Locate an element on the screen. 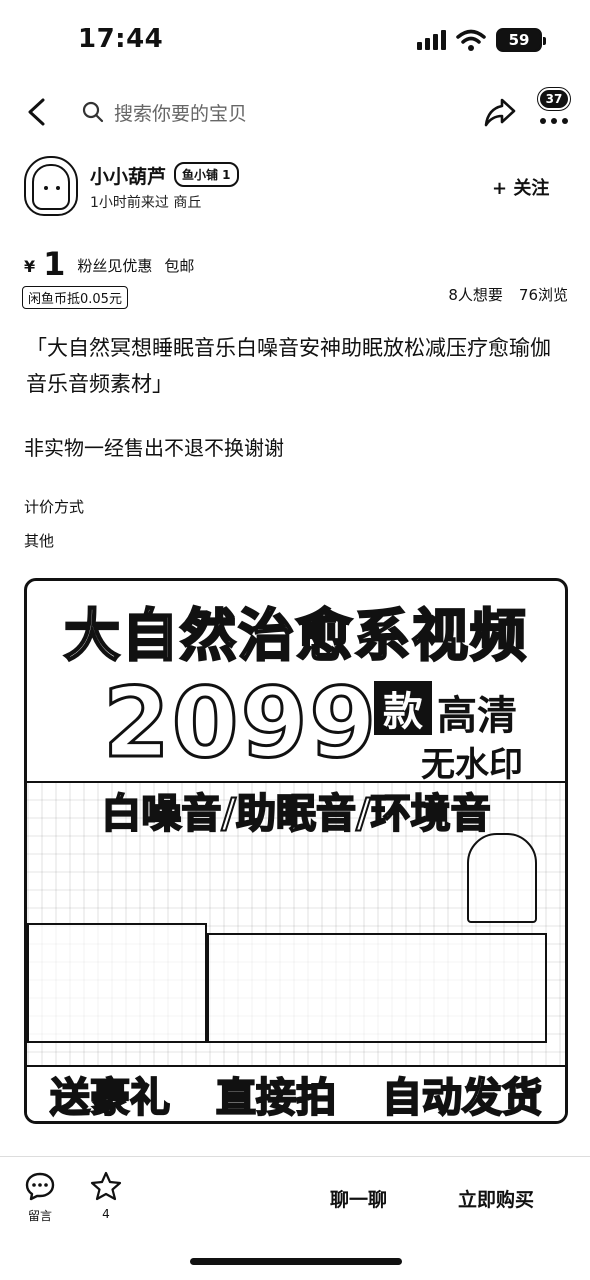 The image size is (590, 1280). follow-button: + 关注 is located at coordinates (520, 187).